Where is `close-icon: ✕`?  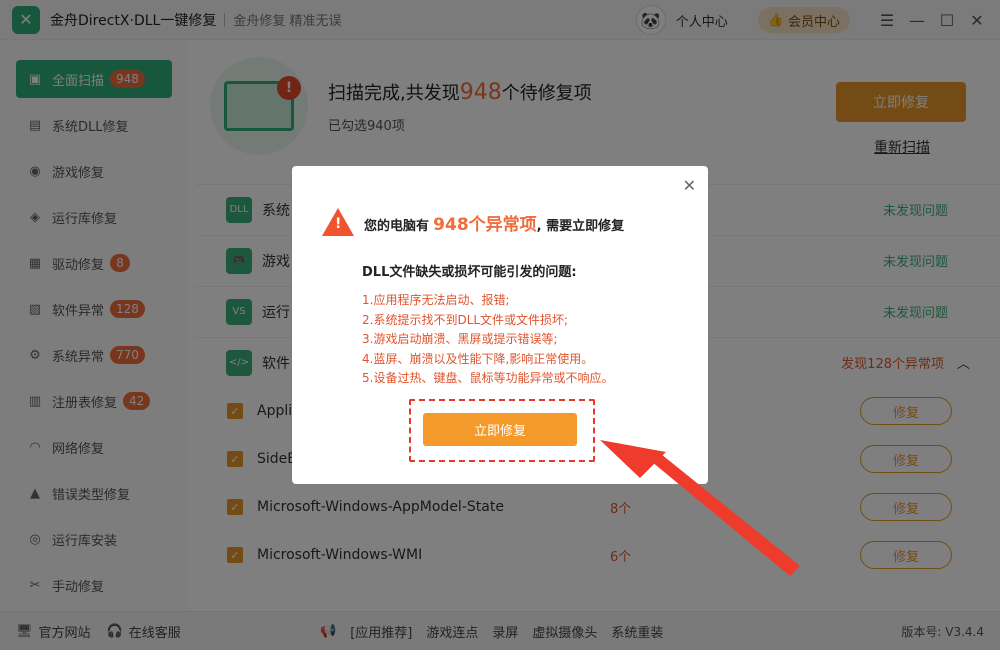 close-icon: ✕ is located at coordinates (689, 185).